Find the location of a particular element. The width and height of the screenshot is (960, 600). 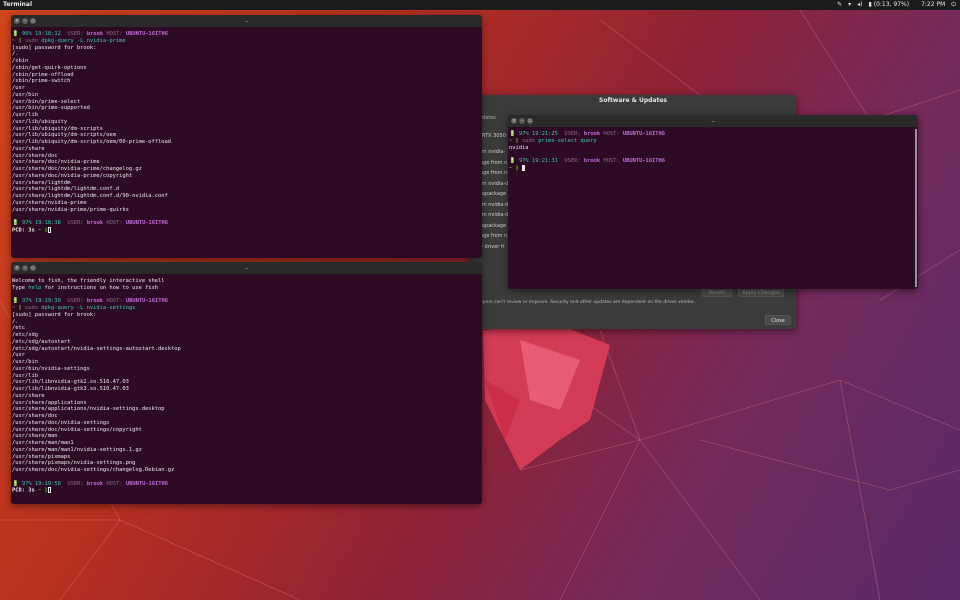

clock: 7:22 PM is located at coordinates (933, 5).